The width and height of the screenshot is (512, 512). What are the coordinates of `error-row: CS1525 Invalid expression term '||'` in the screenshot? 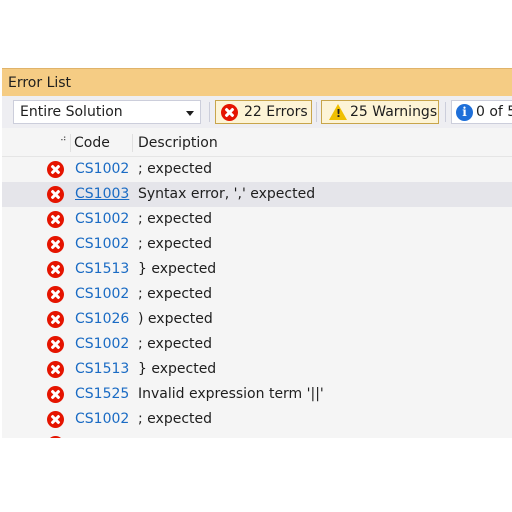 It's located at (257, 394).